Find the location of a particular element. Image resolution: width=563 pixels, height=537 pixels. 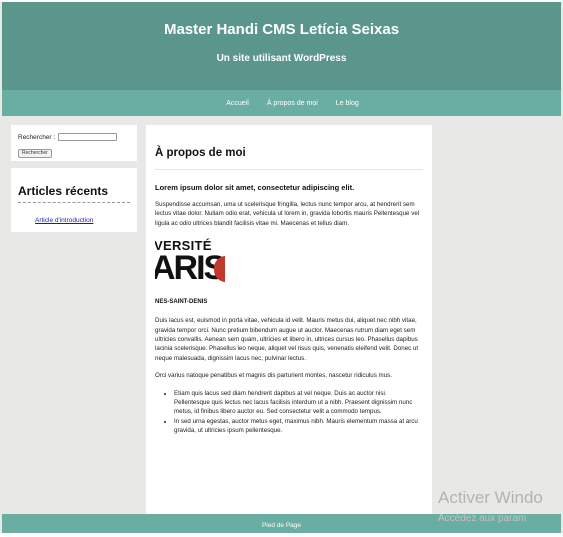

logo-line-3: NES-SAINT-DENIS is located at coordinates (181, 302).